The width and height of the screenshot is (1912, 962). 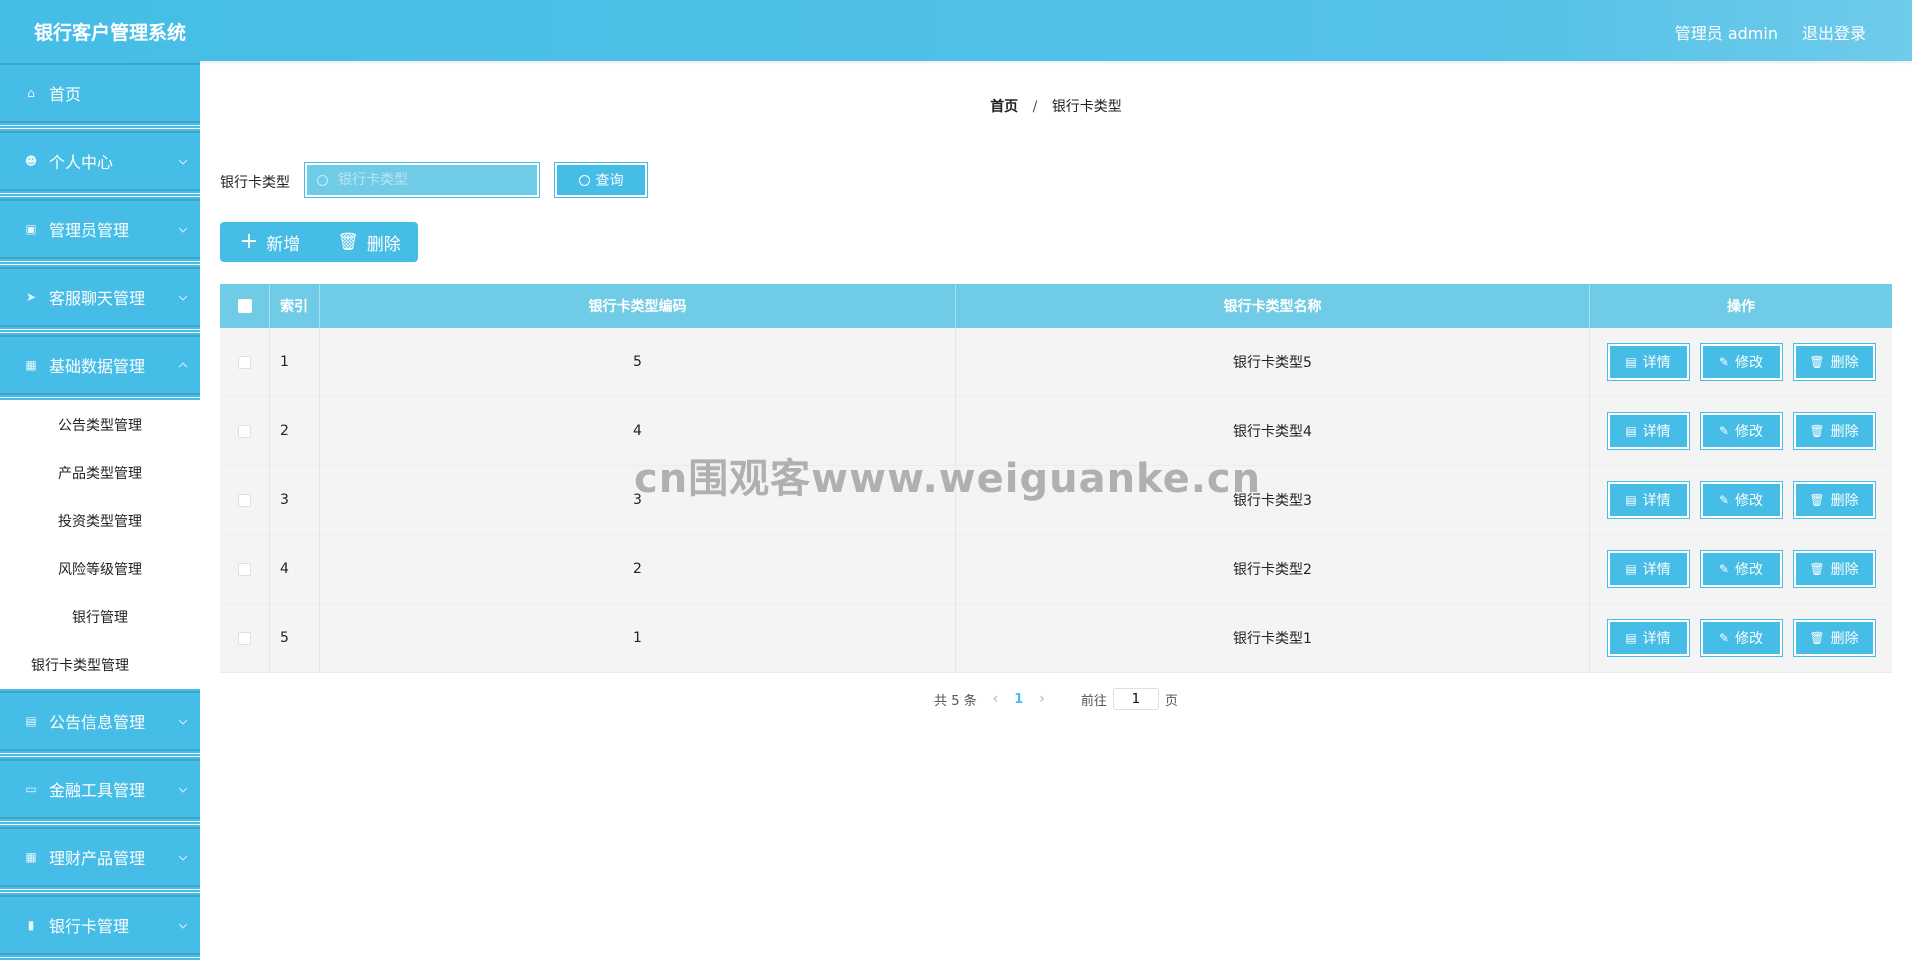 What do you see at coordinates (100, 95) in the screenshot?
I see `sidebar-item-home: ⌂ 首页` at bounding box center [100, 95].